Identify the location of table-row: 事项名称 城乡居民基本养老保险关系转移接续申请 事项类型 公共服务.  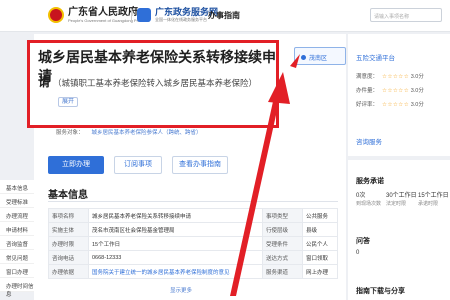
(193, 215).